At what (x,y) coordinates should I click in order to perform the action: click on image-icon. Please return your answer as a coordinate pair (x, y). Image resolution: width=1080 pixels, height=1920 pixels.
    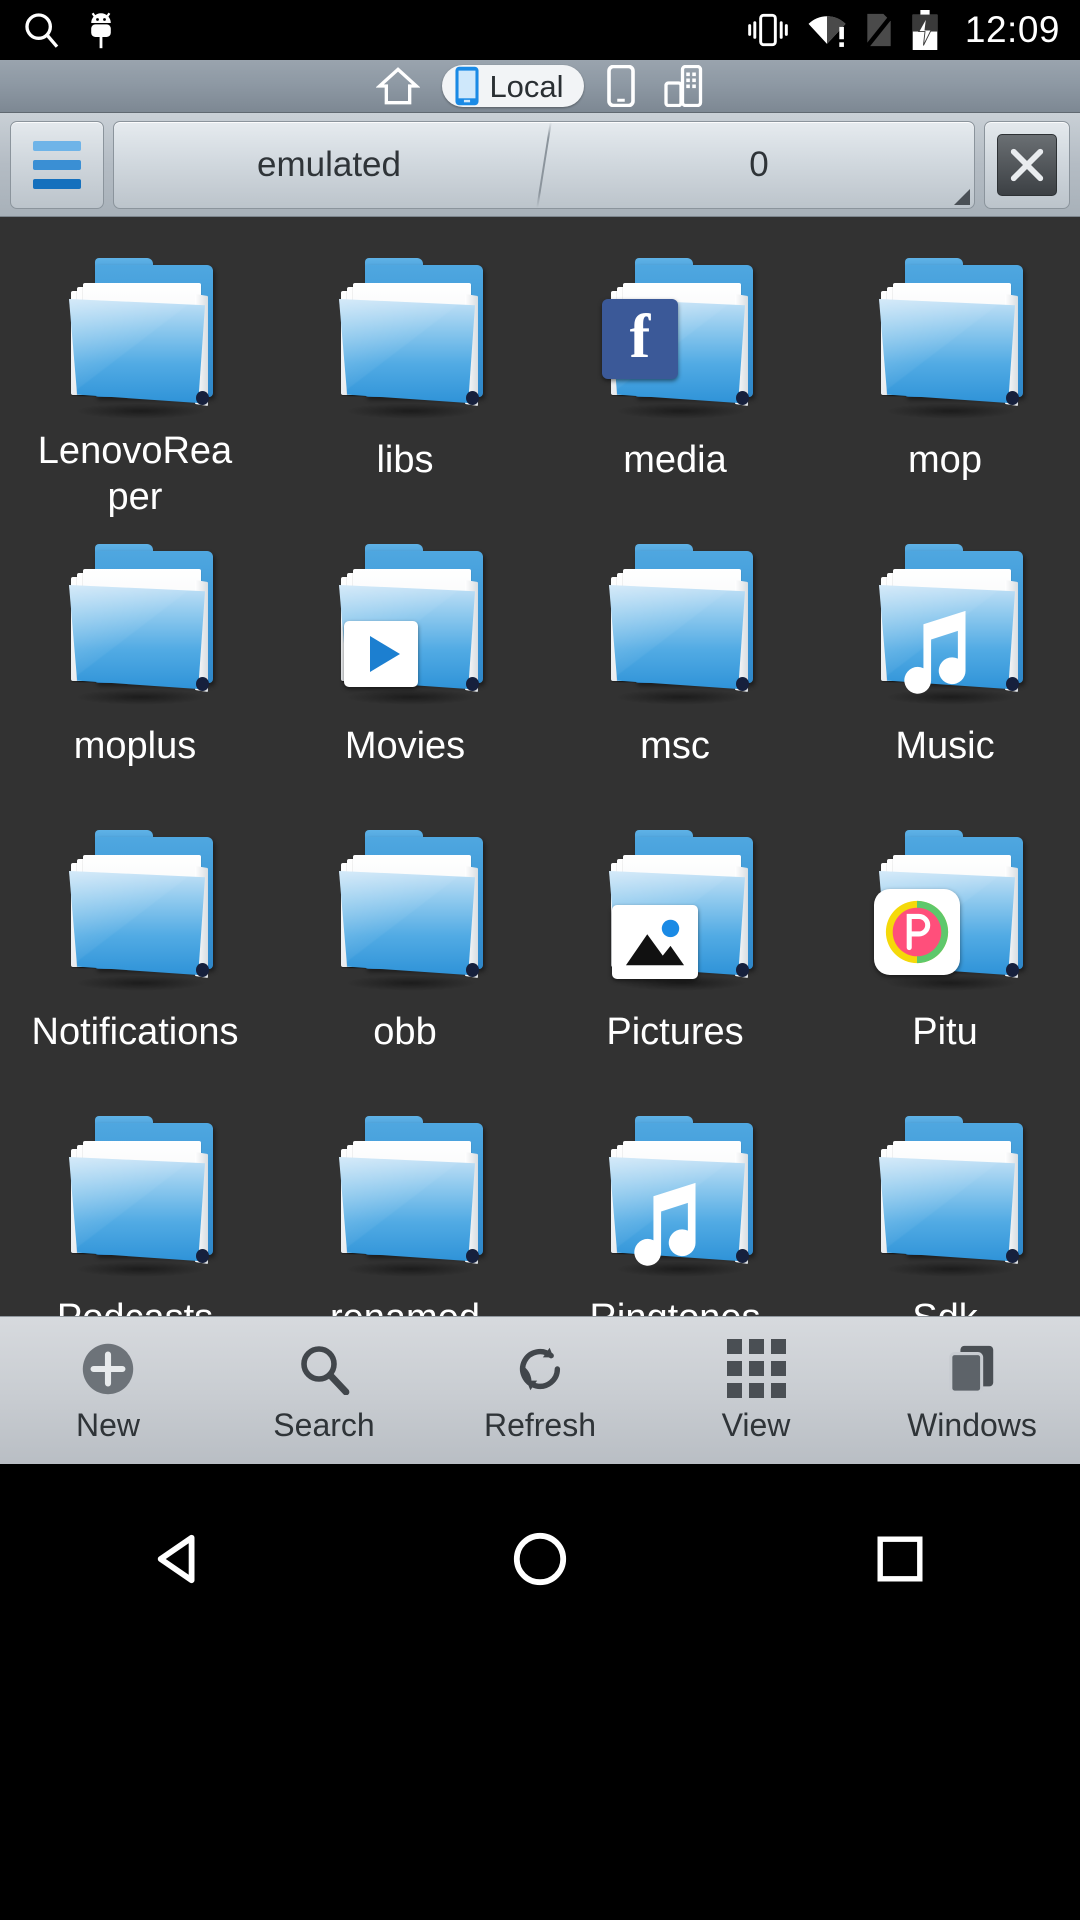
    Looking at the image, I should click on (655, 942).